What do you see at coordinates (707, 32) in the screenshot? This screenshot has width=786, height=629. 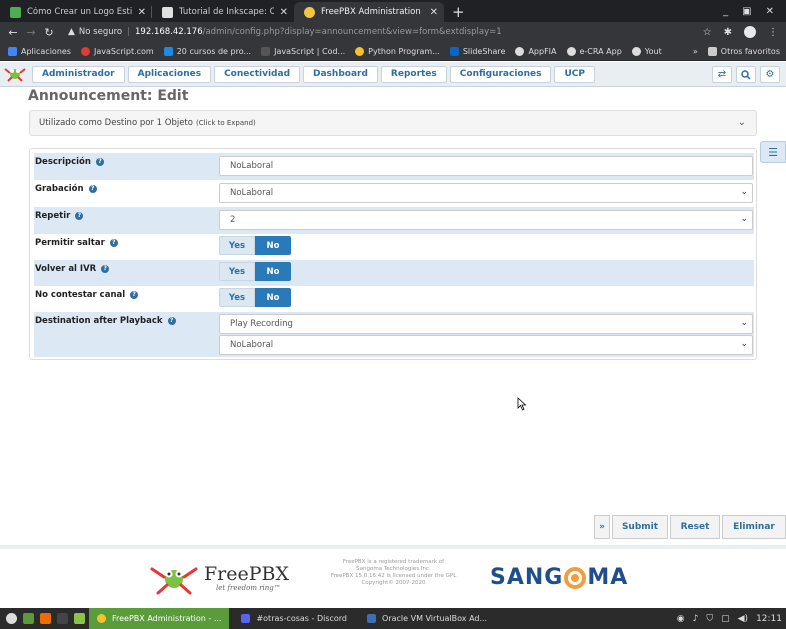 I see `star-icon: ☆` at bounding box center [707, 32].